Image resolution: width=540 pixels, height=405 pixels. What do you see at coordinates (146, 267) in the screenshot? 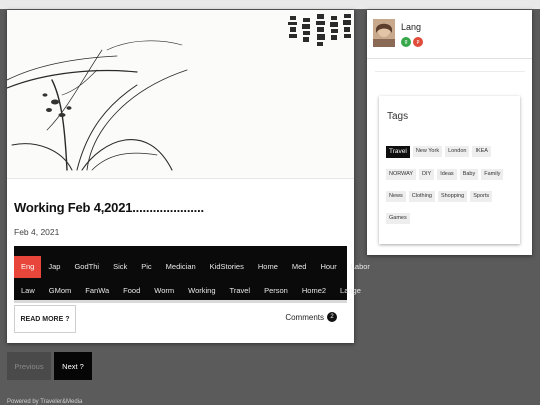
I see `category-pic: Pic` at bounding box center [146, 267].